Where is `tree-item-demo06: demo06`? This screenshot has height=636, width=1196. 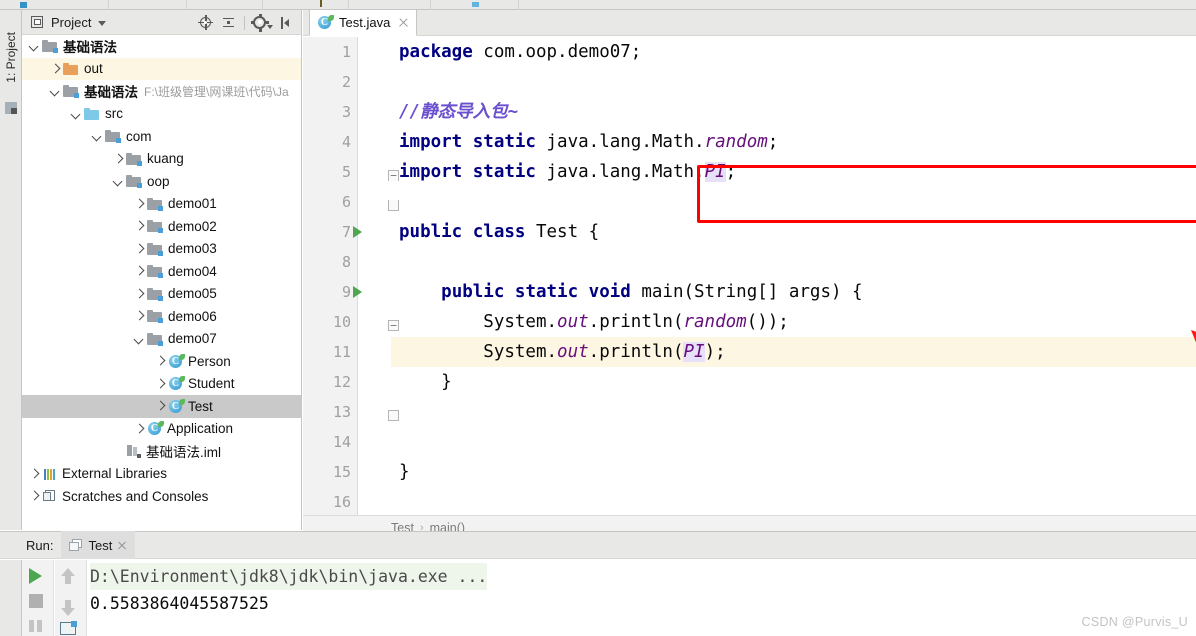 tree-item-demo06: demo06 is located at coordinates (161, 316).